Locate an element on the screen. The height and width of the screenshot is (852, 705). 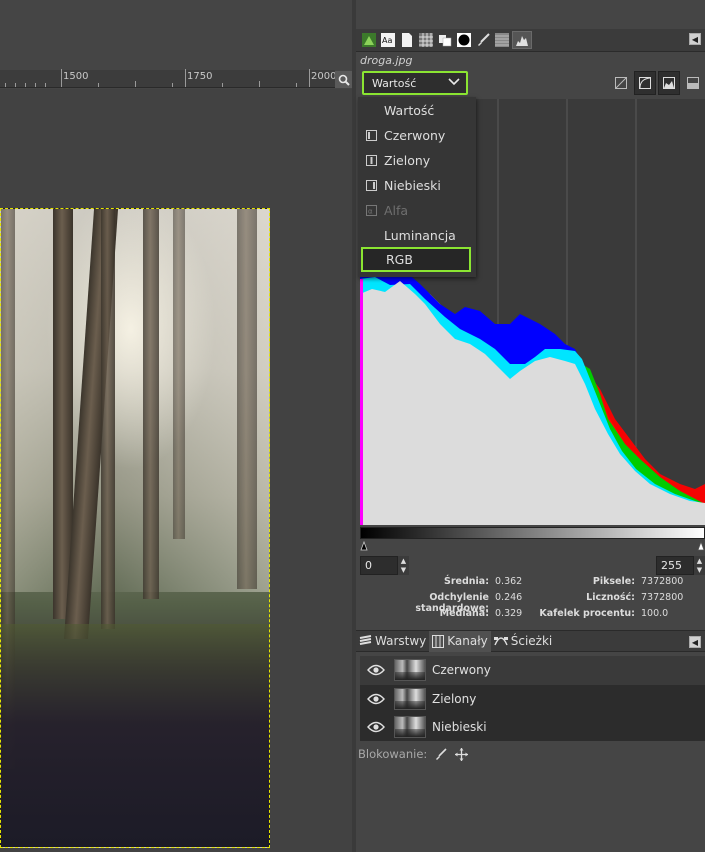
pattern-icon is located at coordinates (425, 40).